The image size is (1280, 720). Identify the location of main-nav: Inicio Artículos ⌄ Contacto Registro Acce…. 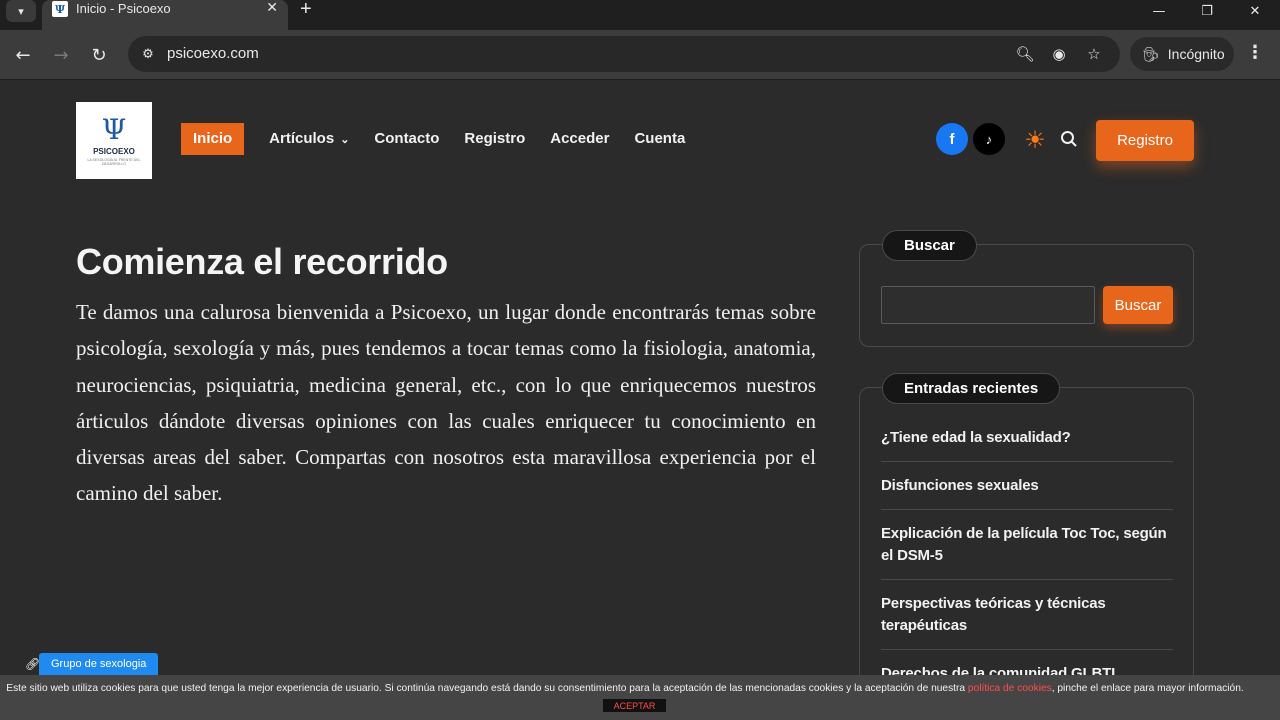
(445, 139).